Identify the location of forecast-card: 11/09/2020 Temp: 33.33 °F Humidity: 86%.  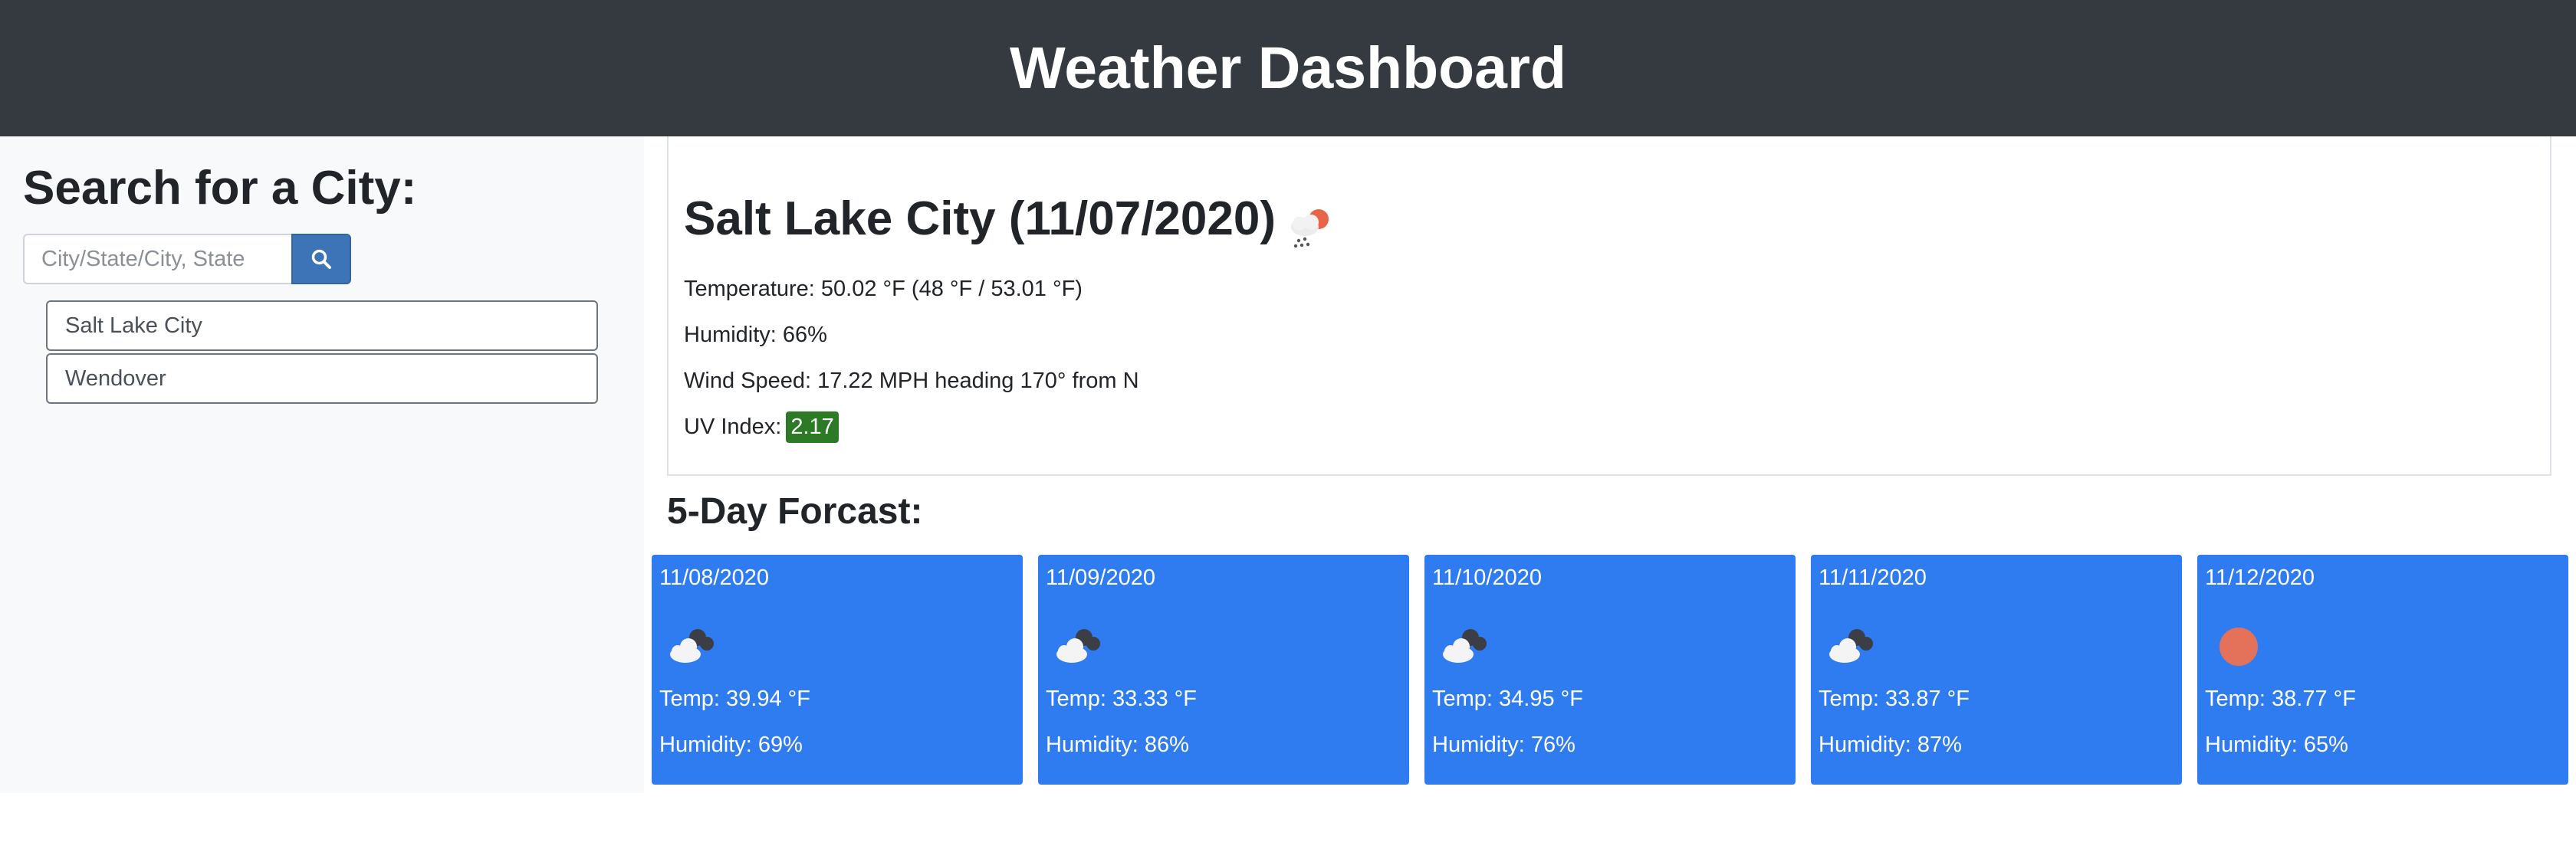
(1223, 670).